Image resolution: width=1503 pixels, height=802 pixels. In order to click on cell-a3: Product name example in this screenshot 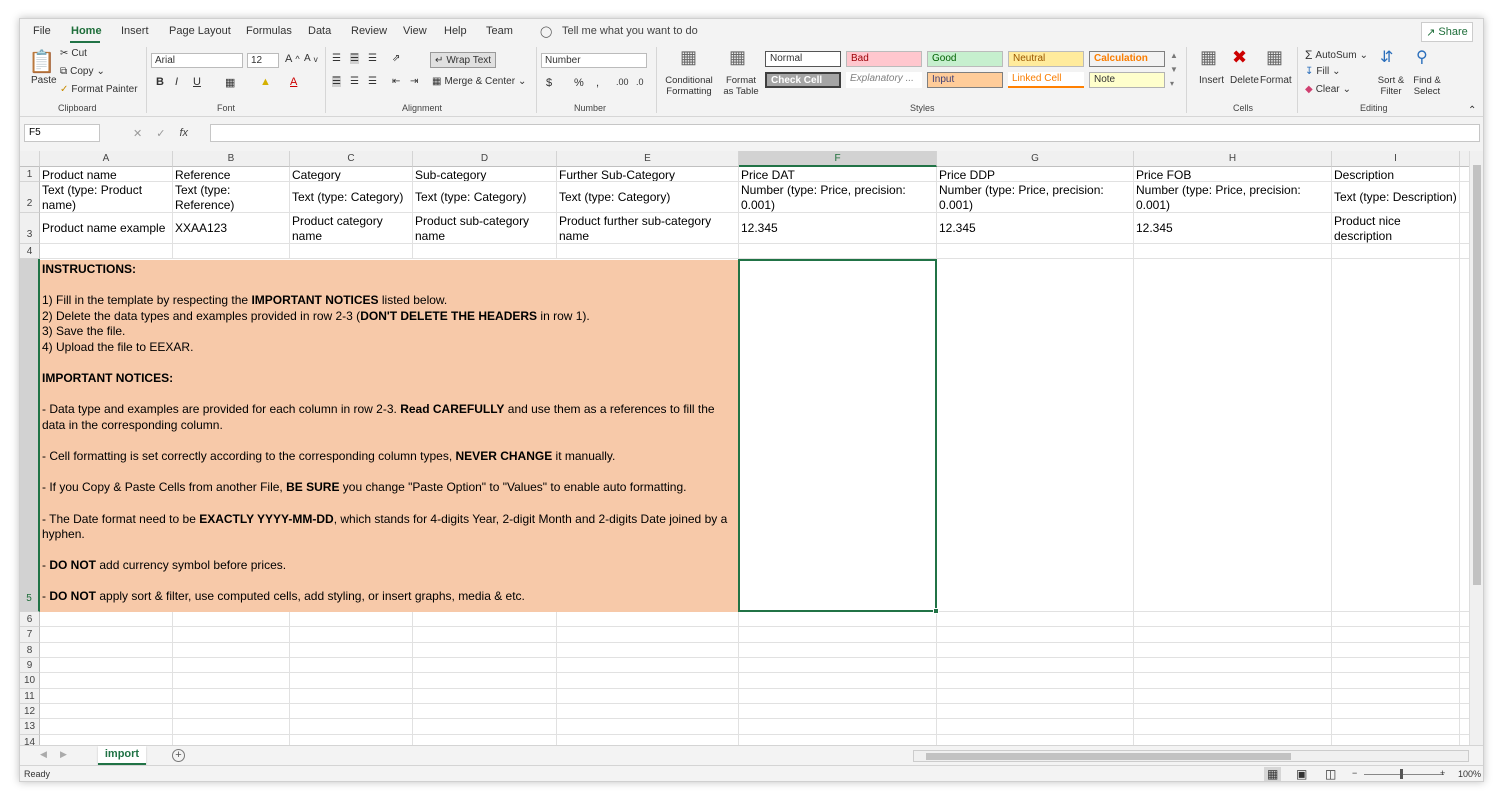, I will do `click(106, 228)`.